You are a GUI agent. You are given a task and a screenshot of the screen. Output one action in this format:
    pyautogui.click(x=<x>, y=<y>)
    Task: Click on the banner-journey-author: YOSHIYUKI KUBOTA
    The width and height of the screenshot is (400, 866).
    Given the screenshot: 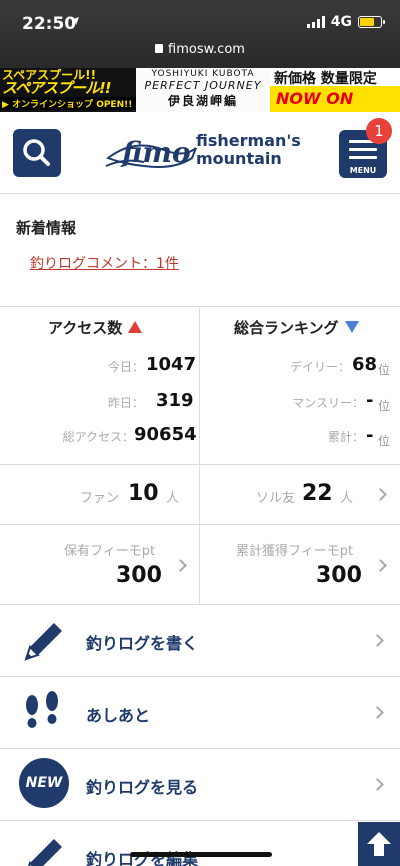 What is the action you would take?
    pyautogui.click(x=203, y=74)
    